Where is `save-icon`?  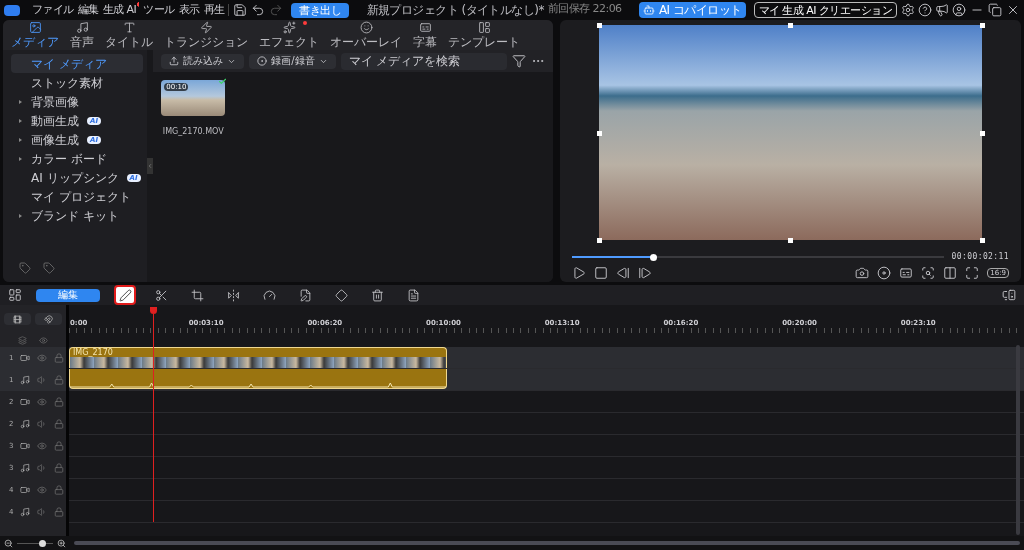 save-icon is located at coordinates (240, 10).